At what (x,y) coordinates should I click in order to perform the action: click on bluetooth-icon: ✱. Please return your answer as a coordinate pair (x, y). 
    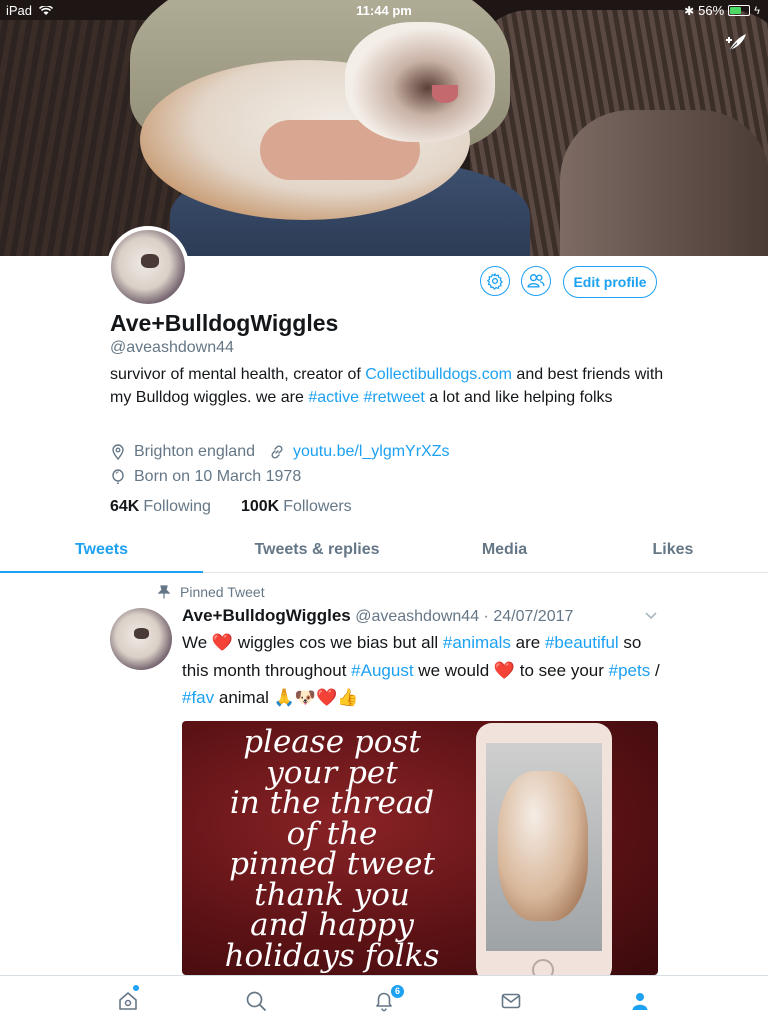
    Looking at the image, I should click on (689, 10).